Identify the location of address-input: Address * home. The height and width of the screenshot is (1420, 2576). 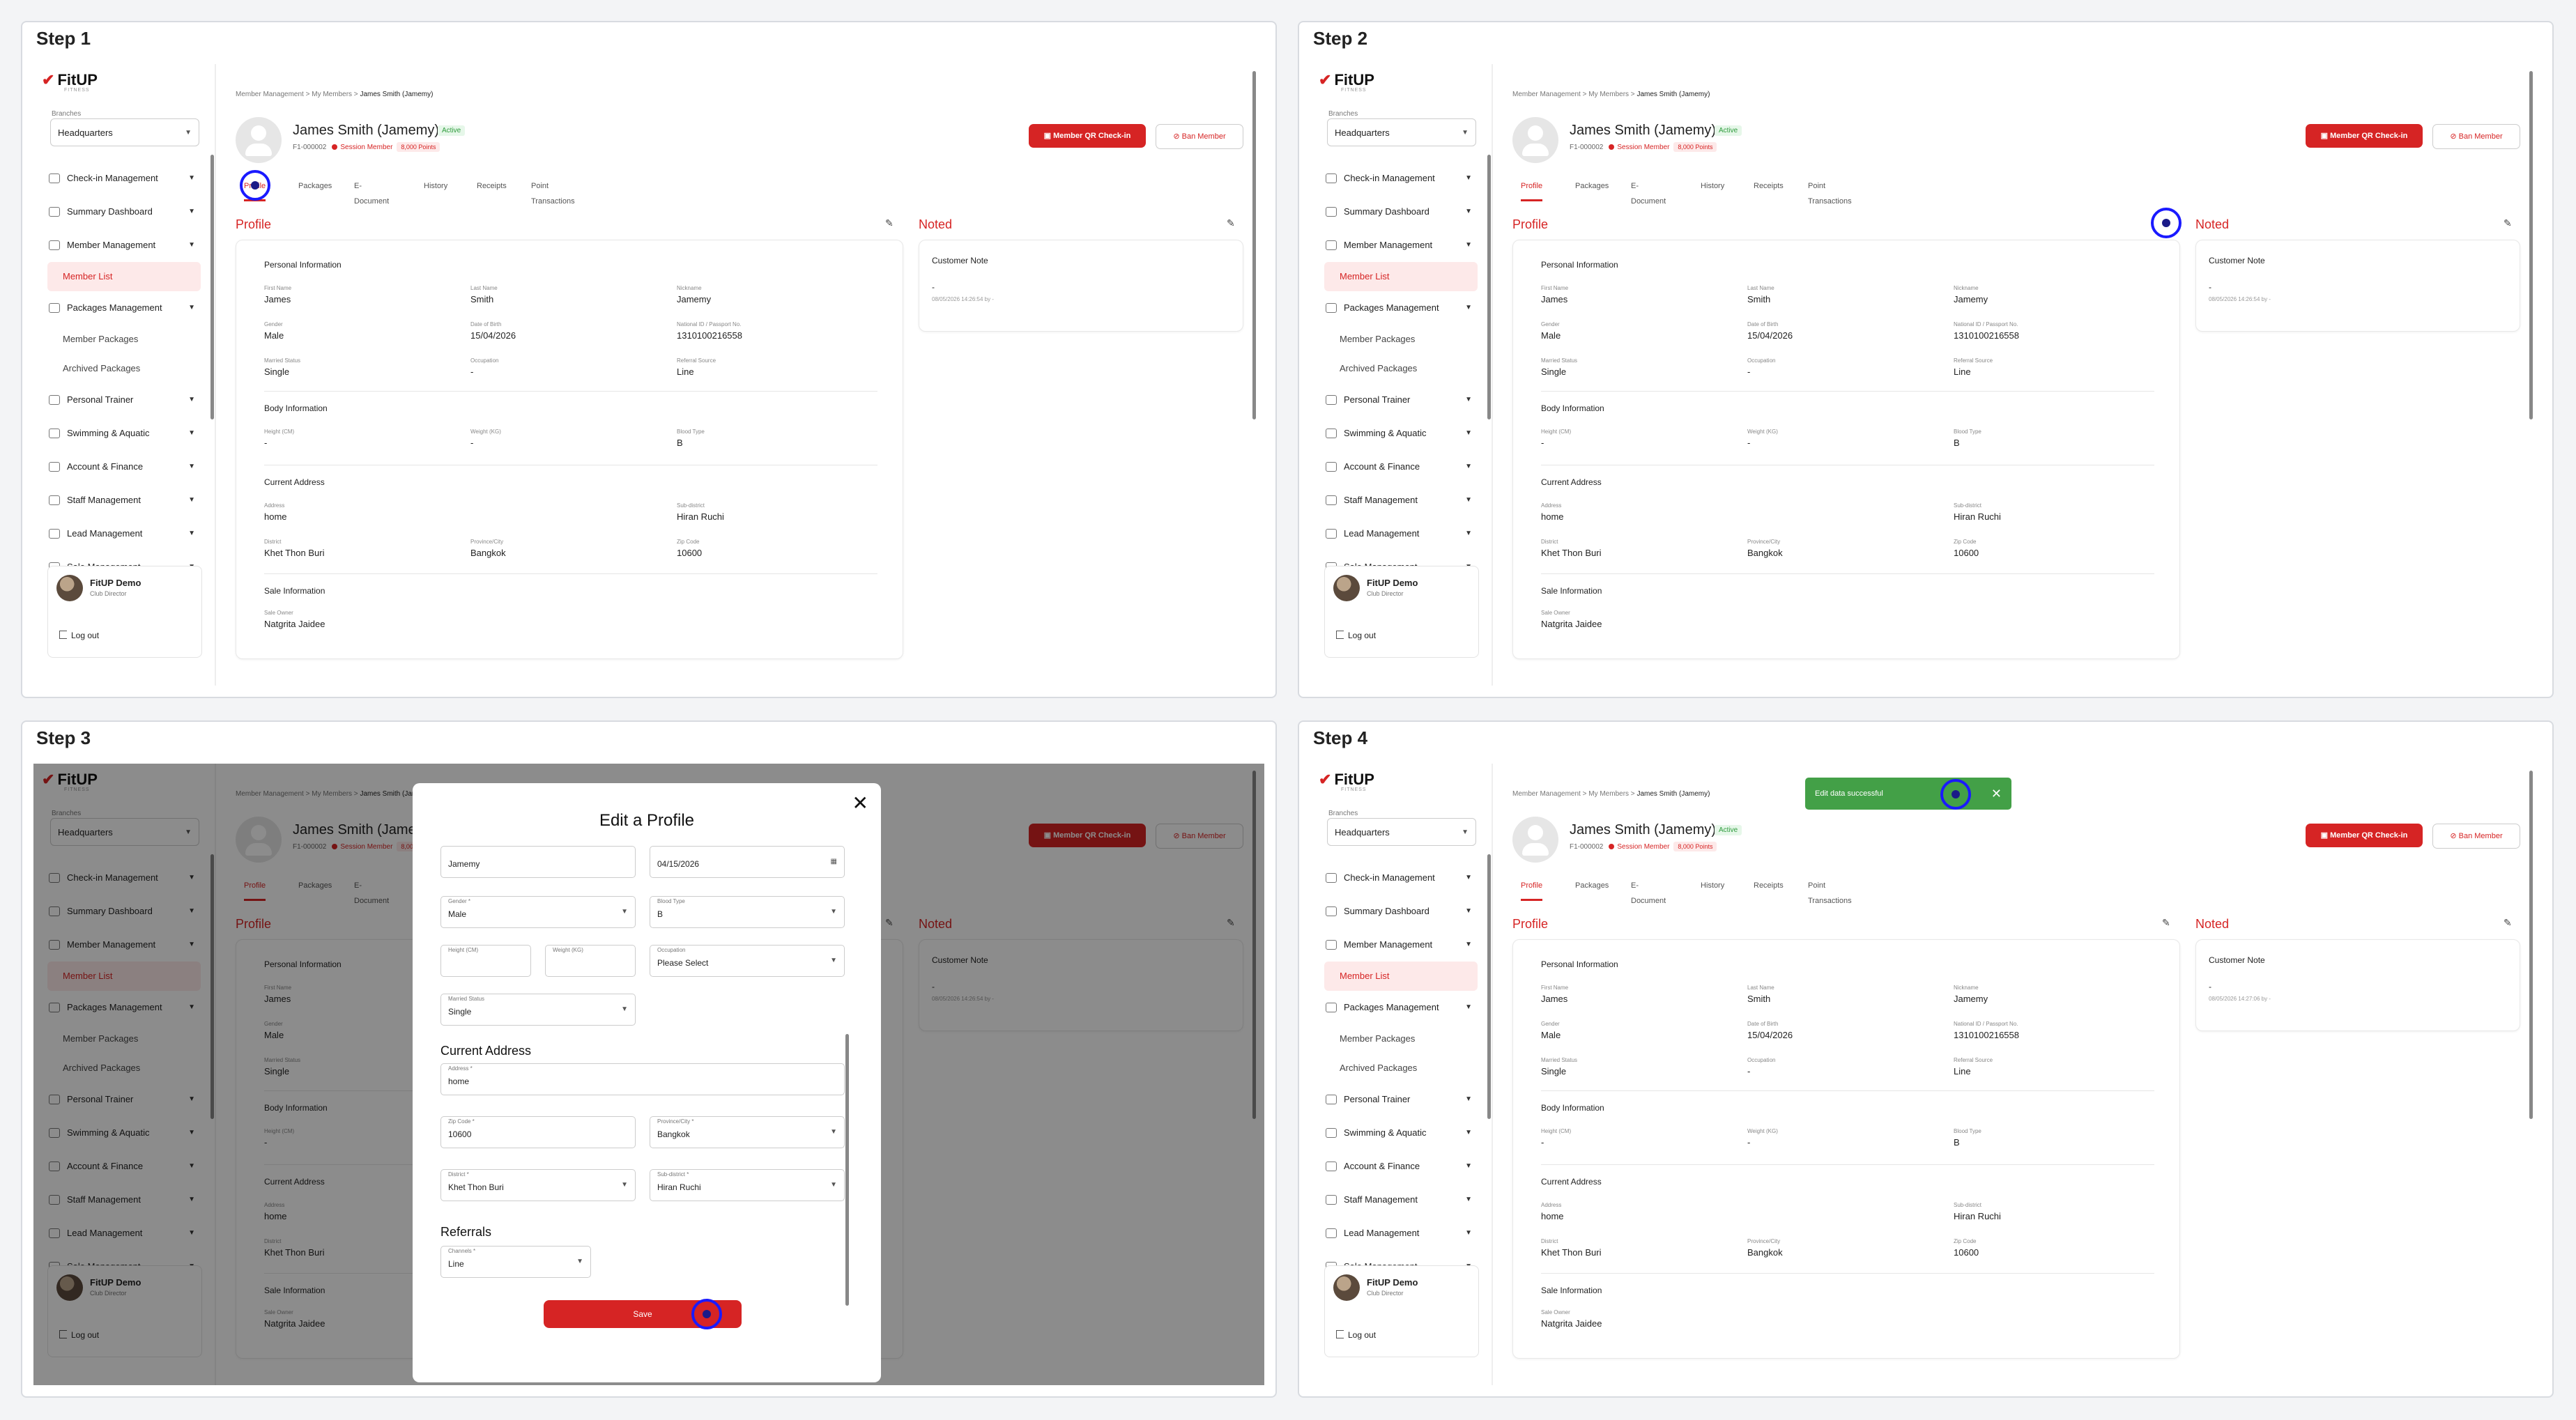
(642, 1079).